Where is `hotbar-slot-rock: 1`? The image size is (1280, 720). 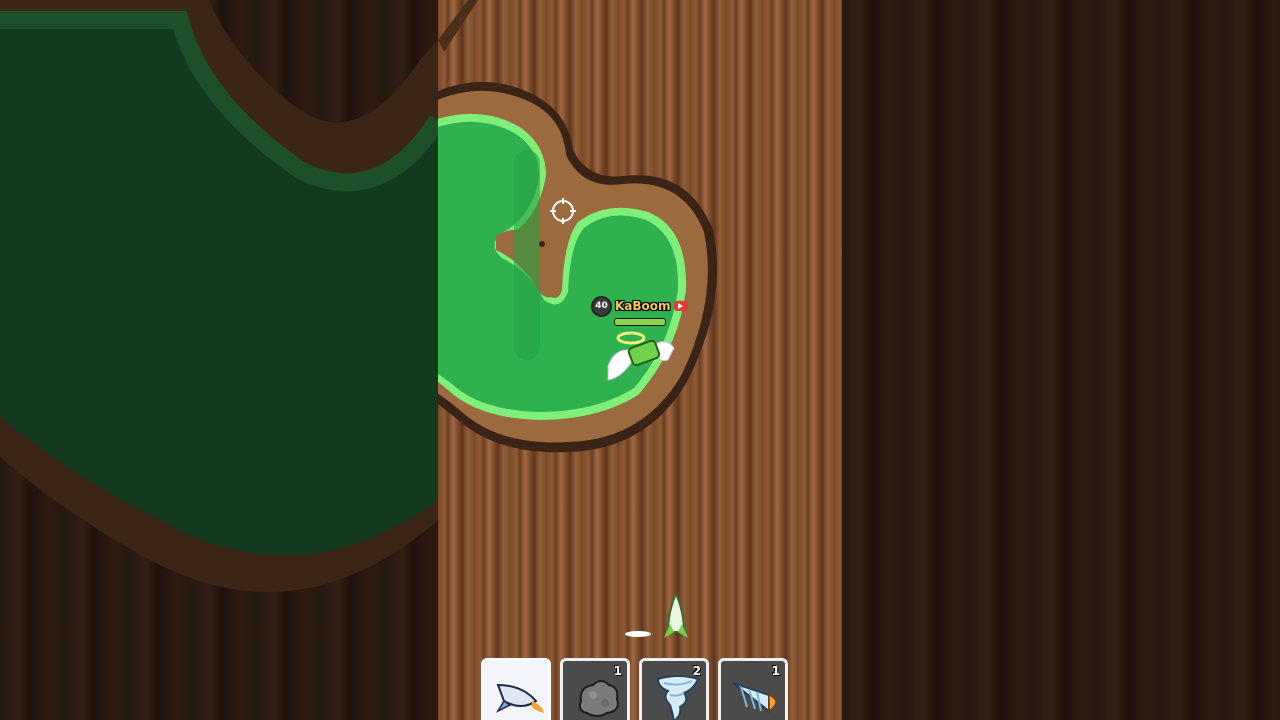 hotbar-slot-rock: 1 is located at coordinates (595, 689).